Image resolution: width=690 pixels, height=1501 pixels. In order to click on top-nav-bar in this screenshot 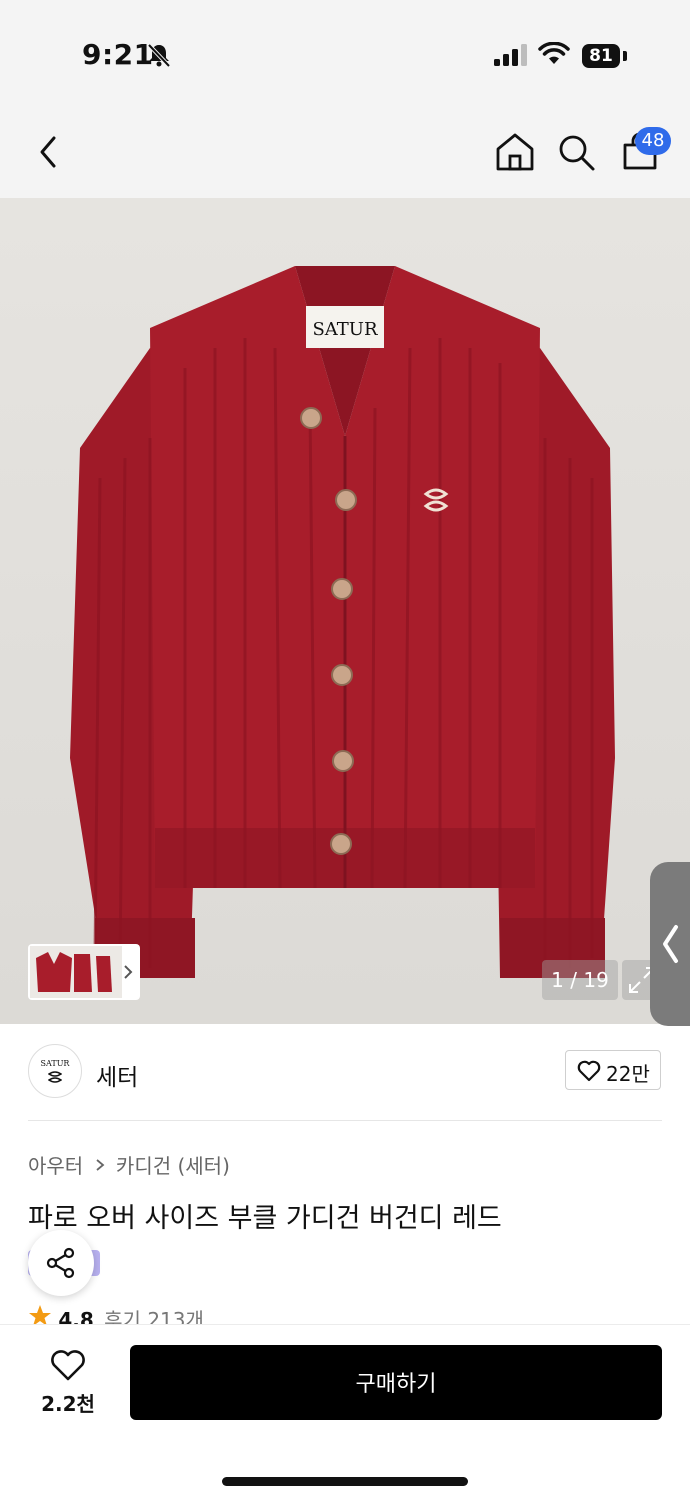, I will do `click(345, 154)`.